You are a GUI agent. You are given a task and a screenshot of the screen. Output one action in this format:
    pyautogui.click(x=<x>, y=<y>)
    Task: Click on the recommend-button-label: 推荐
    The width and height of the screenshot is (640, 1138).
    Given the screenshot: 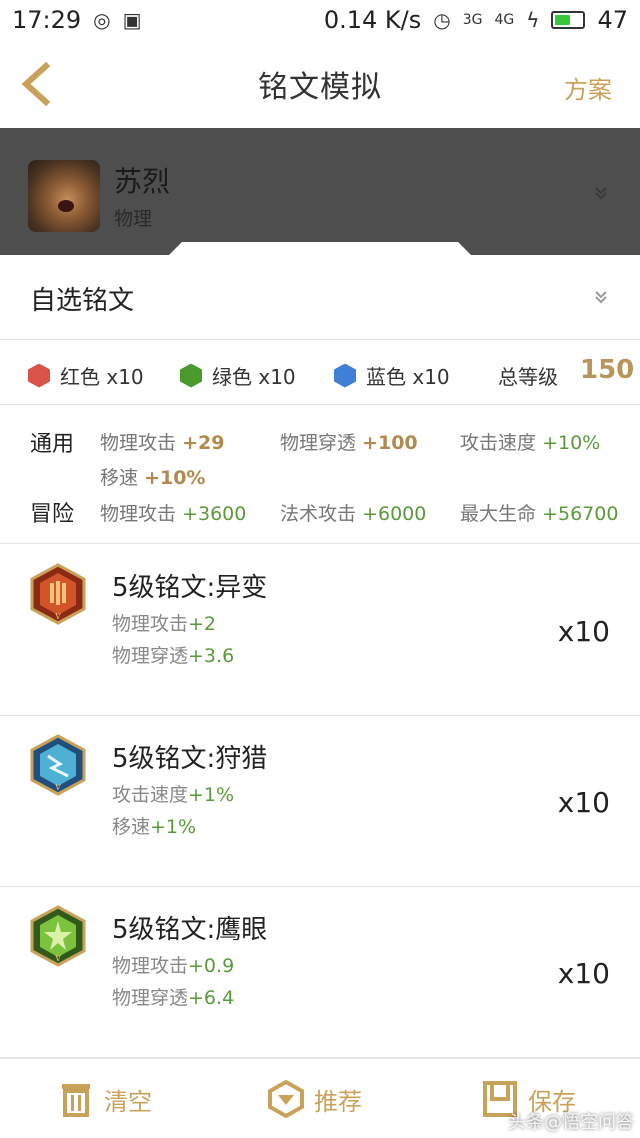 What is the action you would take?
    pyautogui.click(x=338, y=1101)
    